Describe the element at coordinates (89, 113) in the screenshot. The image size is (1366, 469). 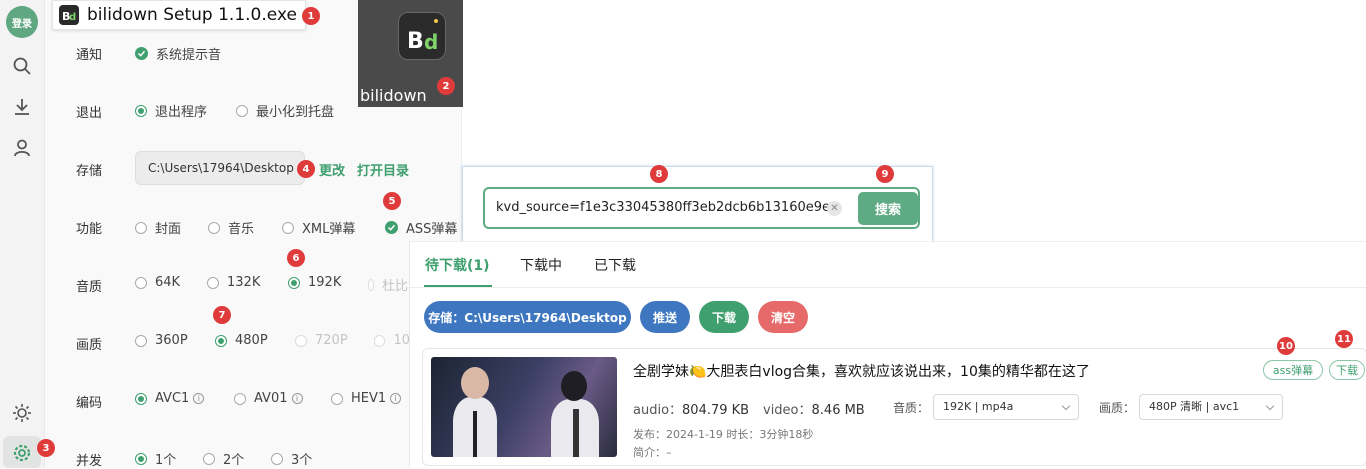
I see `exit-label: 退出` at that location.